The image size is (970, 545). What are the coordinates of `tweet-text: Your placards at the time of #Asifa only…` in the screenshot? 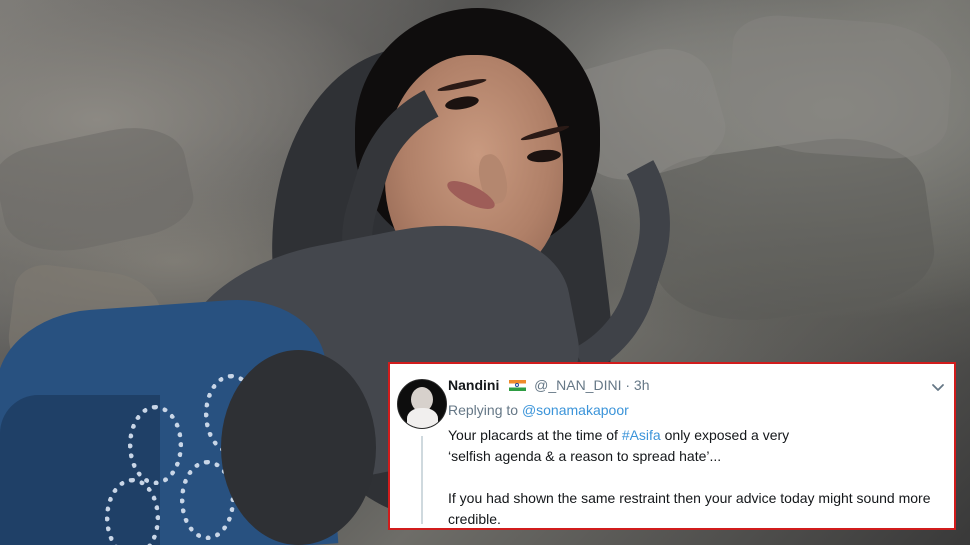 It's located at (693, 477).